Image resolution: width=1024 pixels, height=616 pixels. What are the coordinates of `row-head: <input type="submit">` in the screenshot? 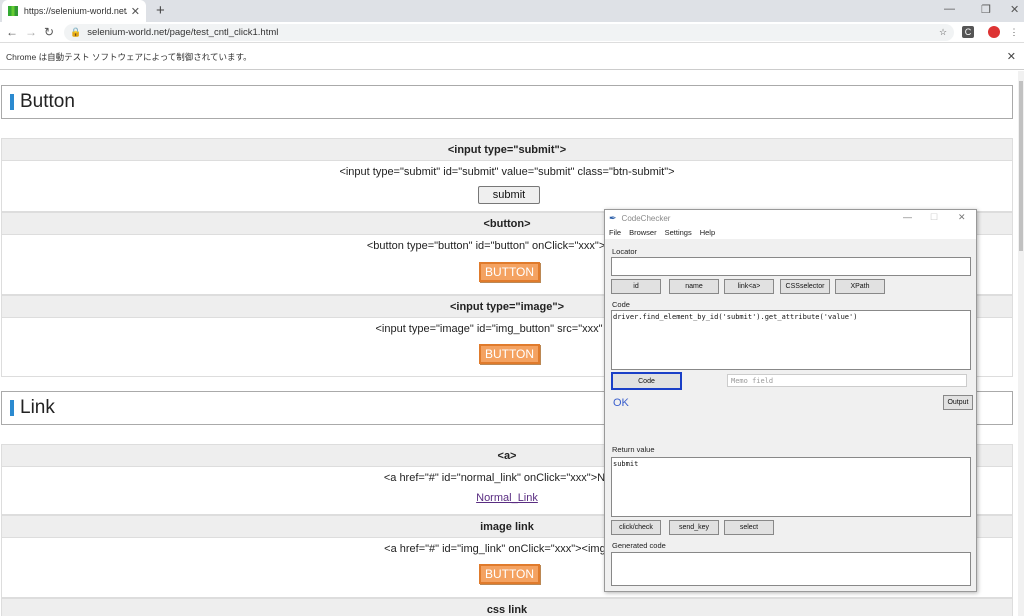 It's located at (507, 149).